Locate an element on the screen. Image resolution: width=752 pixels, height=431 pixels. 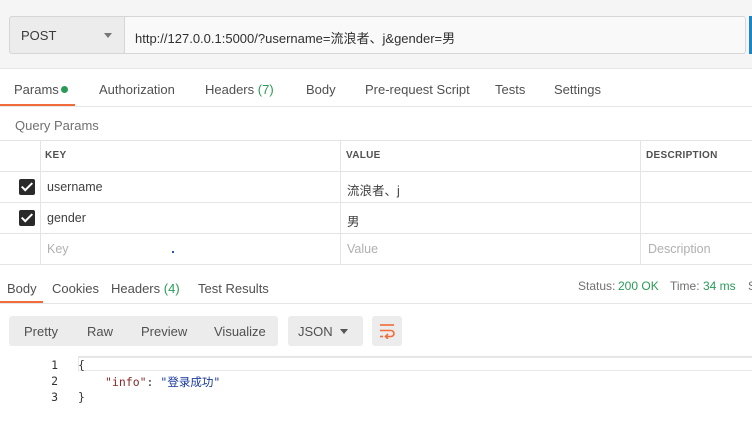
response-tab-test-results: Test Results is located at coordinates (233, 288).